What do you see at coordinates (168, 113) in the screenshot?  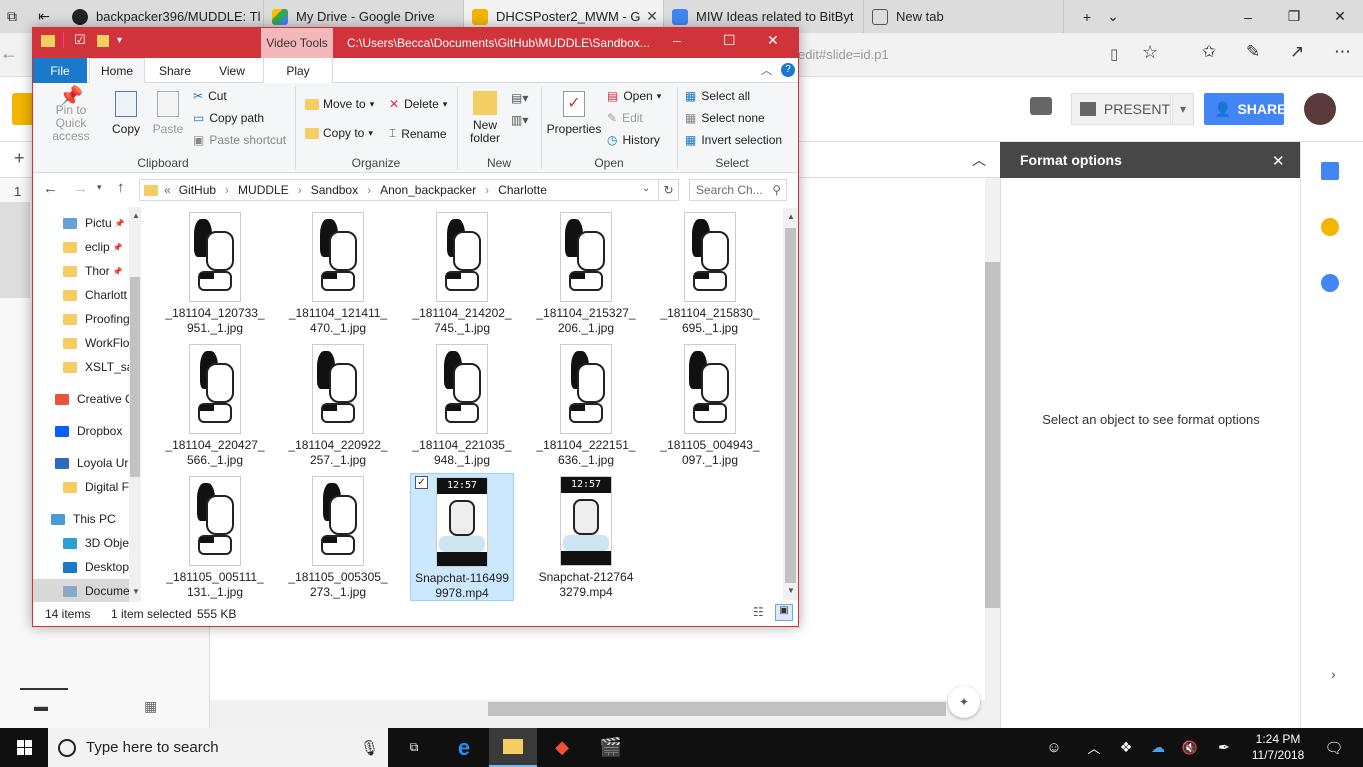 I see `paste-button: Paste` at bounding box center [168, 113].